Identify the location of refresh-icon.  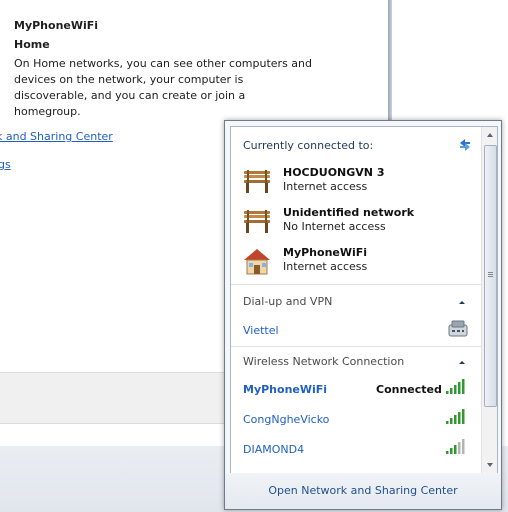
(465, 145).